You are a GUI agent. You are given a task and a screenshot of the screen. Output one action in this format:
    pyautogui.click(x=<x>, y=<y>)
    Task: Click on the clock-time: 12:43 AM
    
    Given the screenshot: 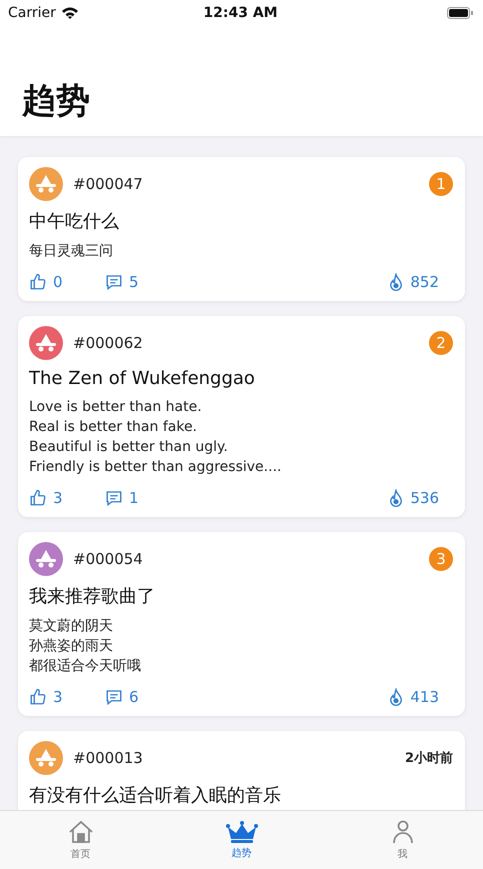 What is the action you would take?
    pyautogui.click(x=240, y=13)
    